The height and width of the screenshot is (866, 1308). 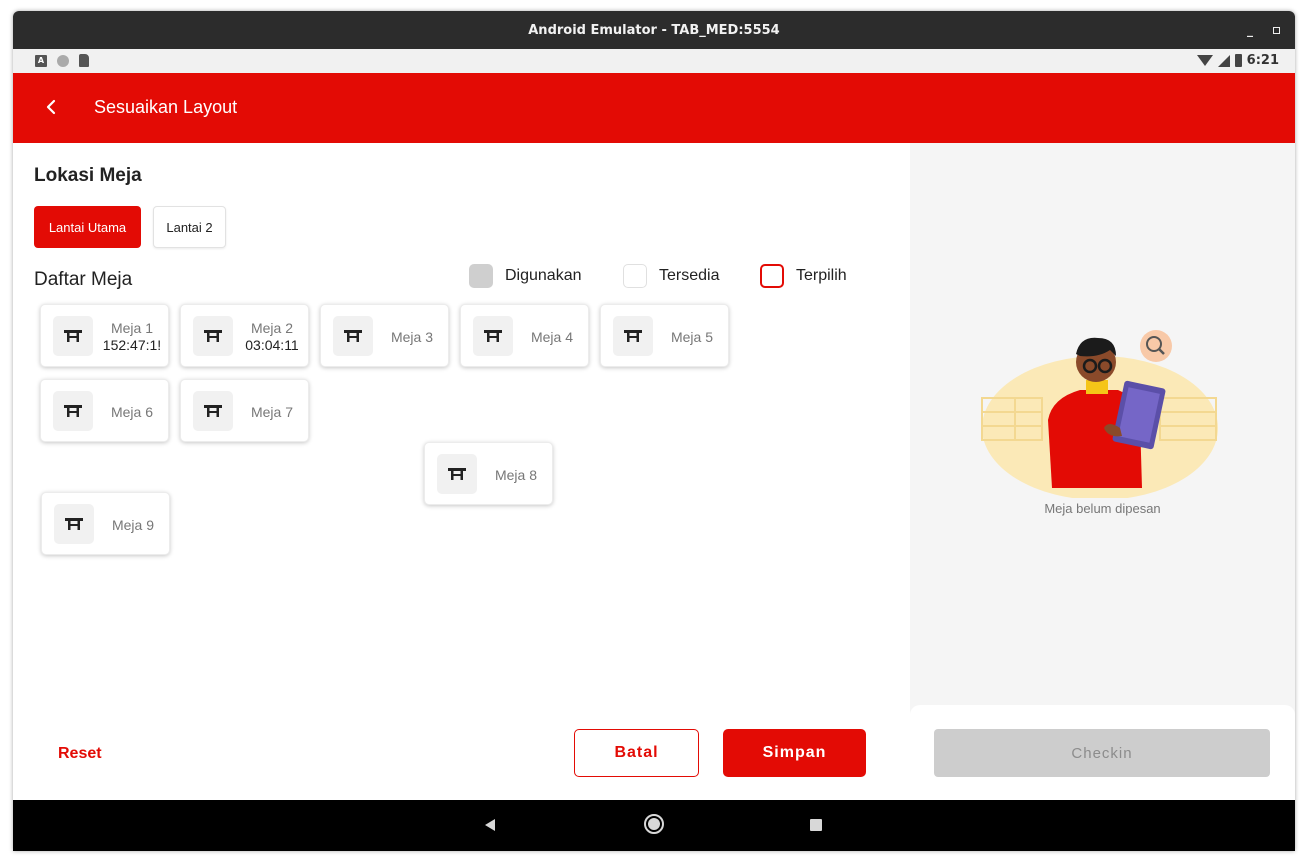 I want to click on nav-back-icon, so click(x=490, y=825).